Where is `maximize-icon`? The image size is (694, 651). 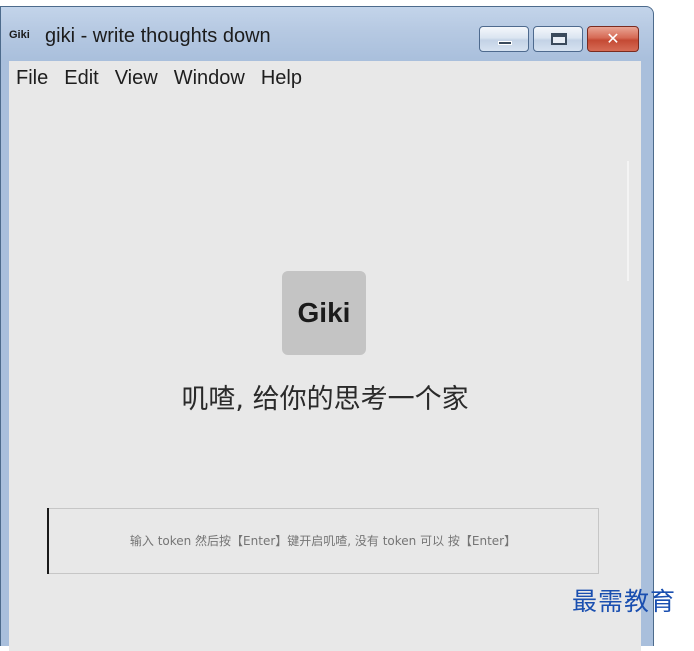
maximize-icon is located at coordinates (559, 39).